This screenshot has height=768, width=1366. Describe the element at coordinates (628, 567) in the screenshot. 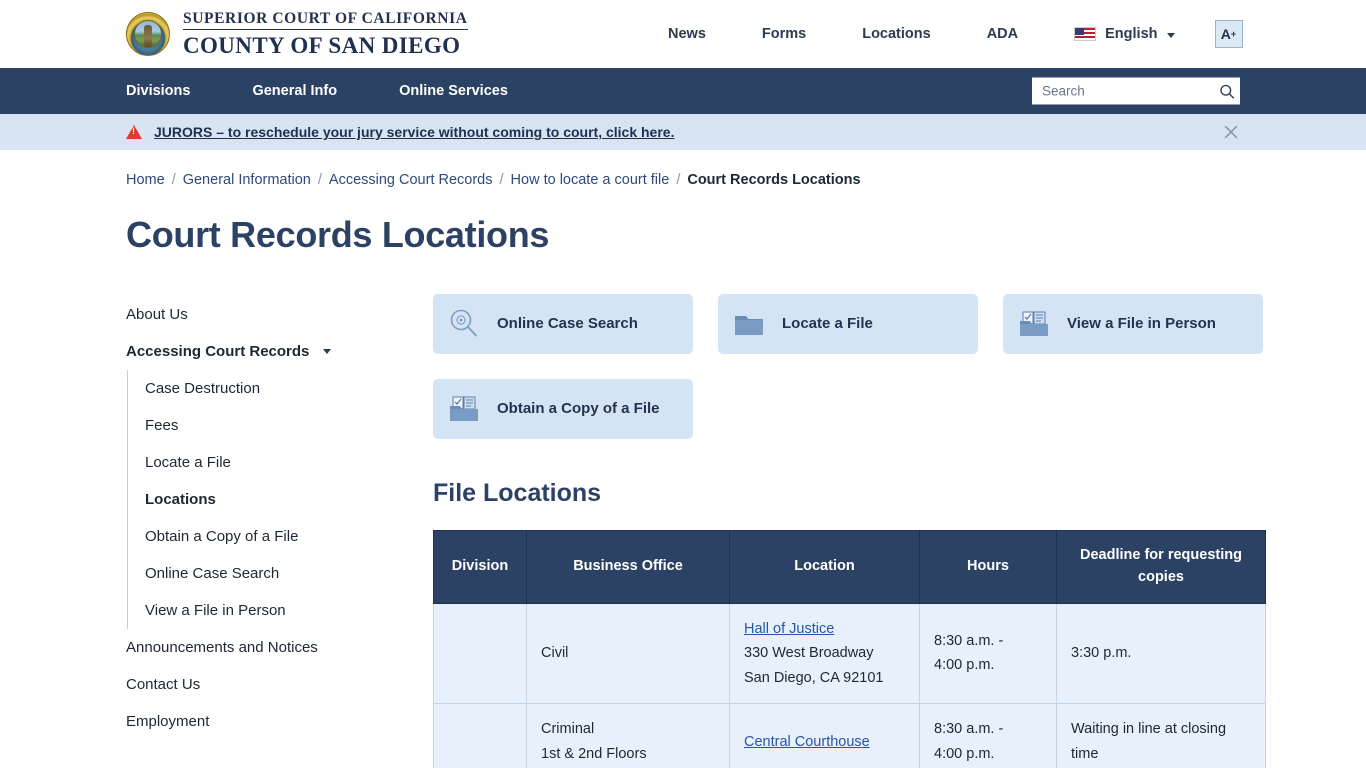

I see `column-header-business-office: Business Office` at that location.